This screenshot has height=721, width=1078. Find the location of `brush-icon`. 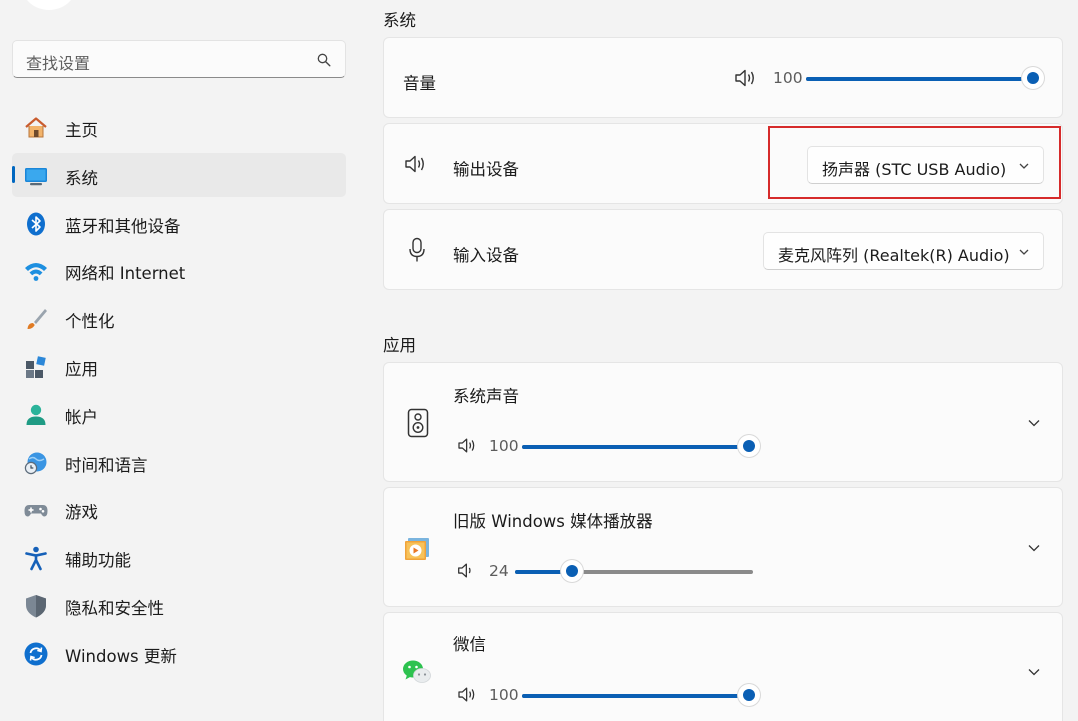

brush-icon is located at coordinates (36, 319).